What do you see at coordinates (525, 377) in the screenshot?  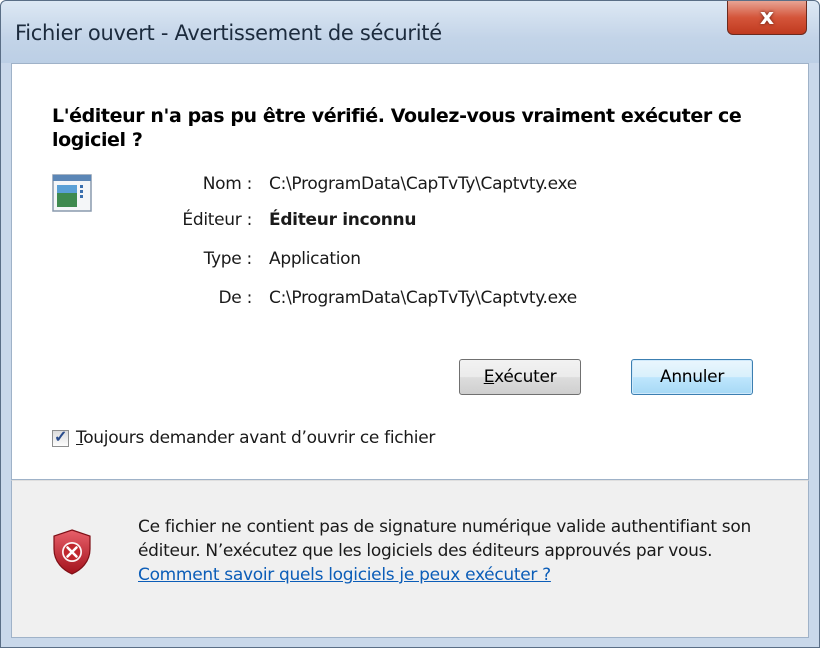 I see `run-button-label: xécuter` at bounding box center [525, 377].